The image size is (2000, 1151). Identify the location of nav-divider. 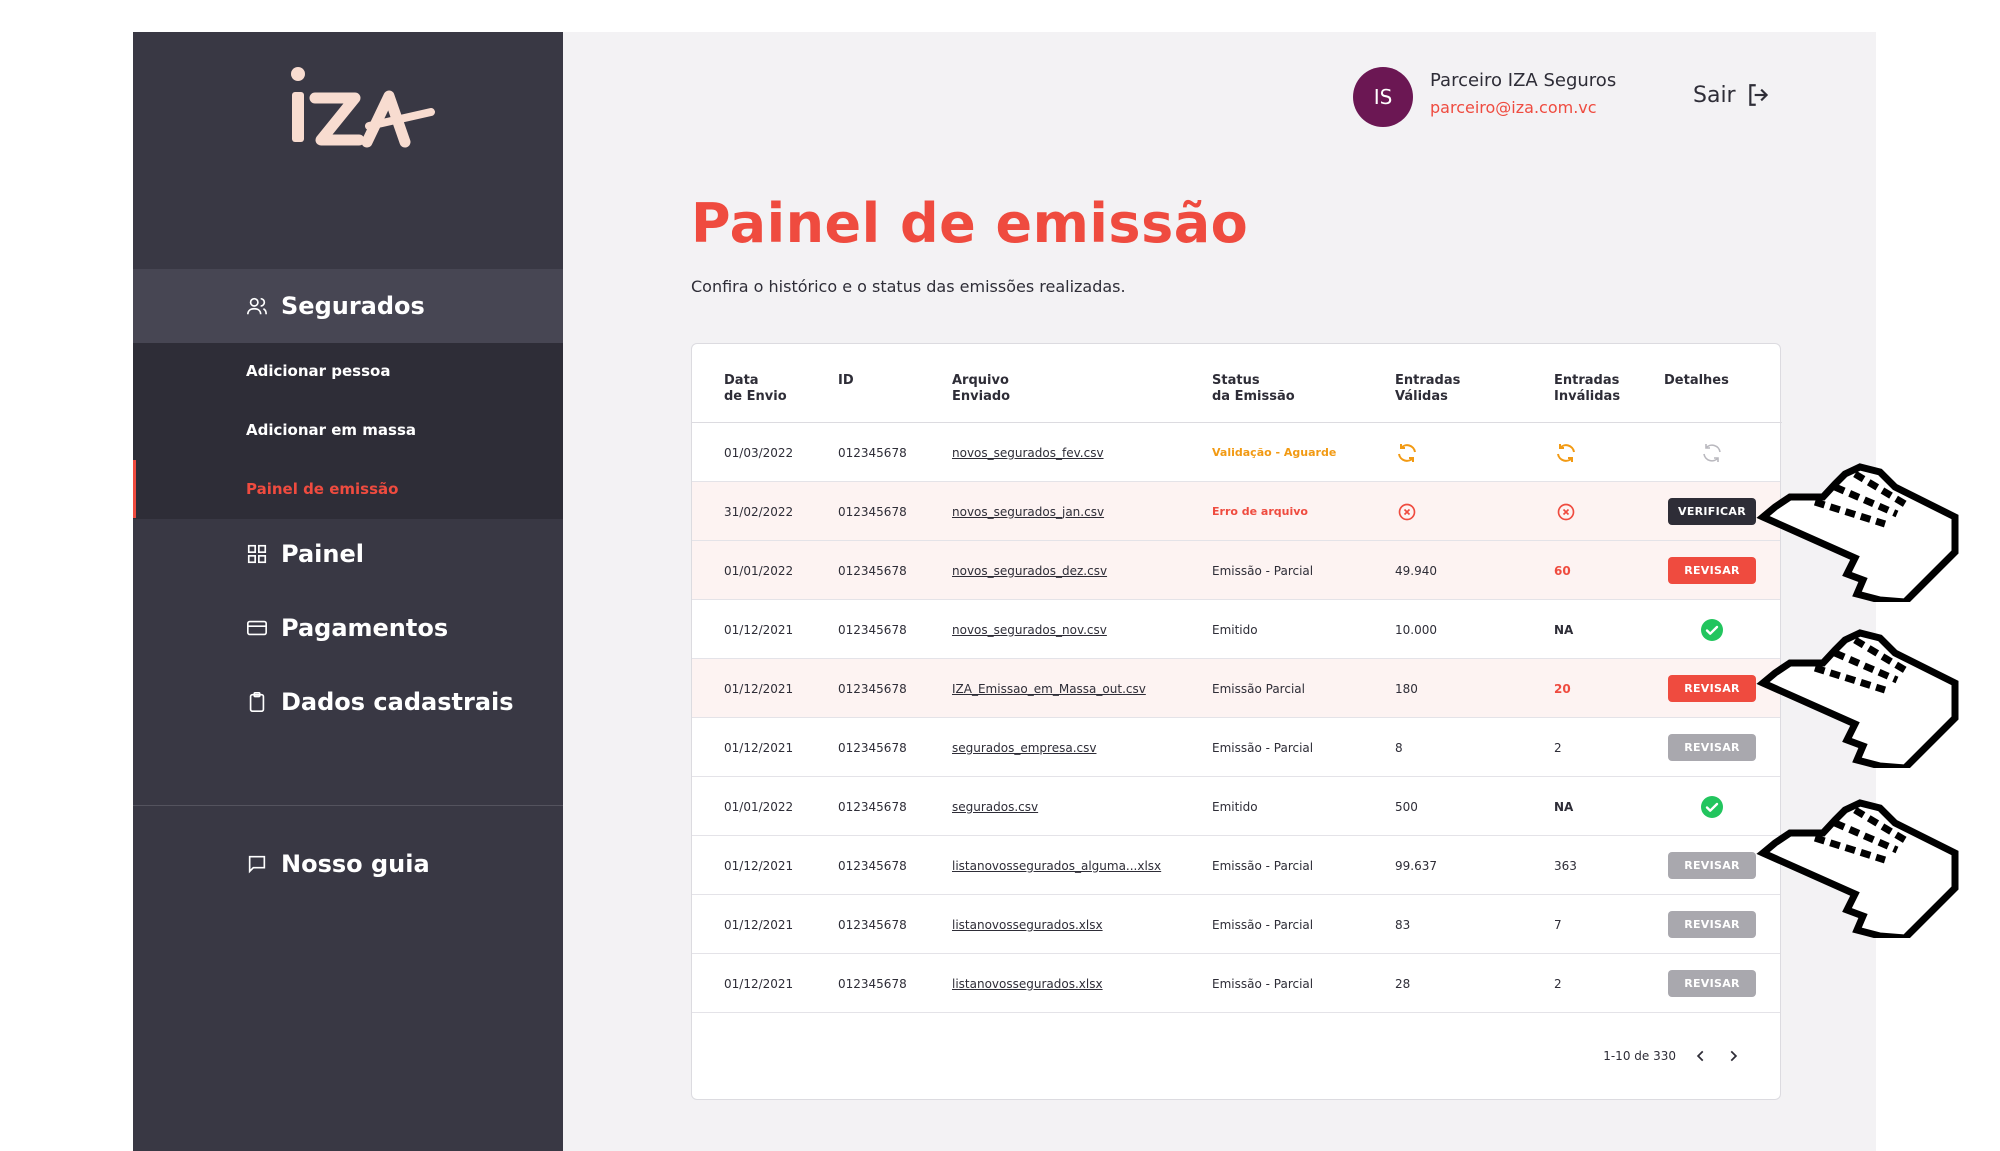
(348, 805).